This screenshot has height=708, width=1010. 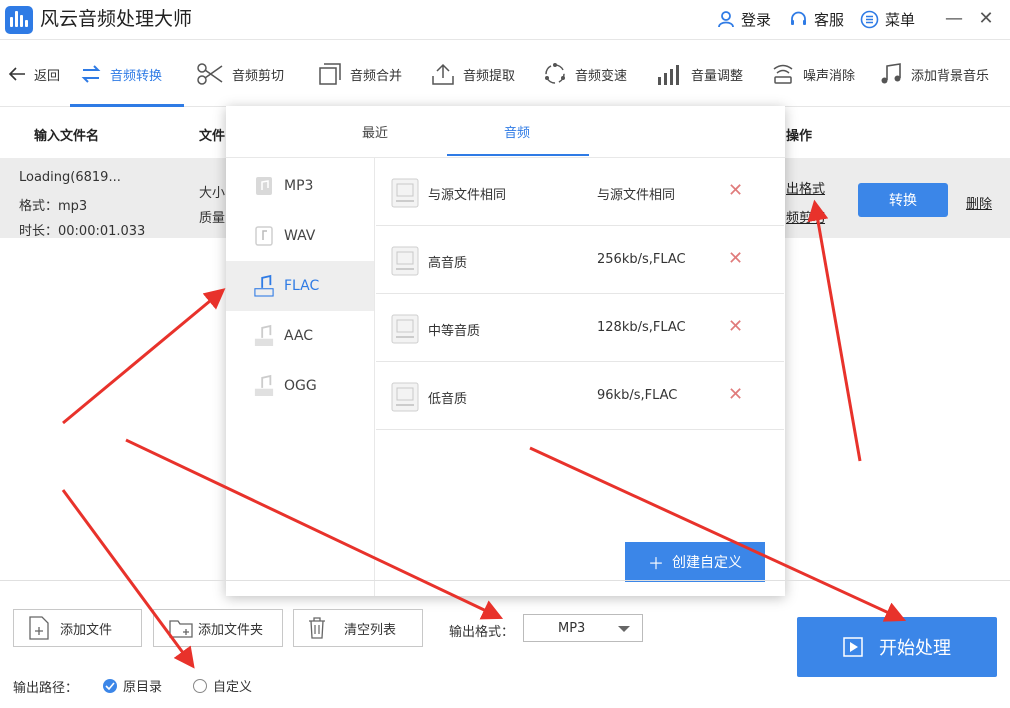 What do you see at coordinates (264, 285) in the screenshot?
I see `flac-file-icon` at bounding box center [264, 285].